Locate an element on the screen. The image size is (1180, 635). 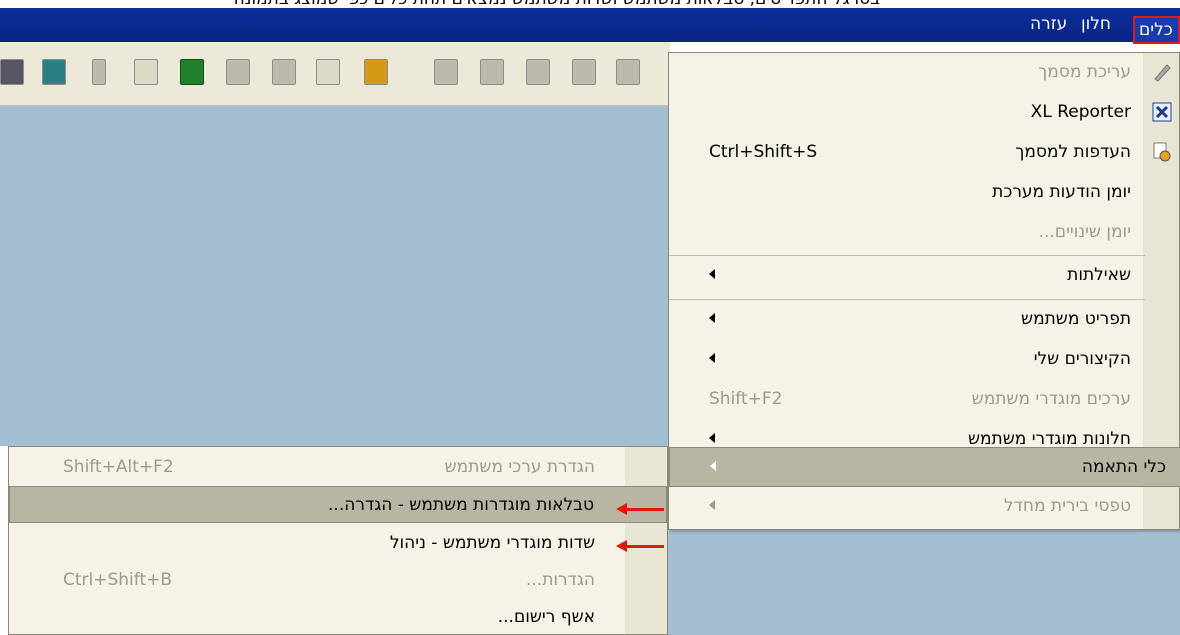
submenu-icon-column is located at coordinates (646, 540).